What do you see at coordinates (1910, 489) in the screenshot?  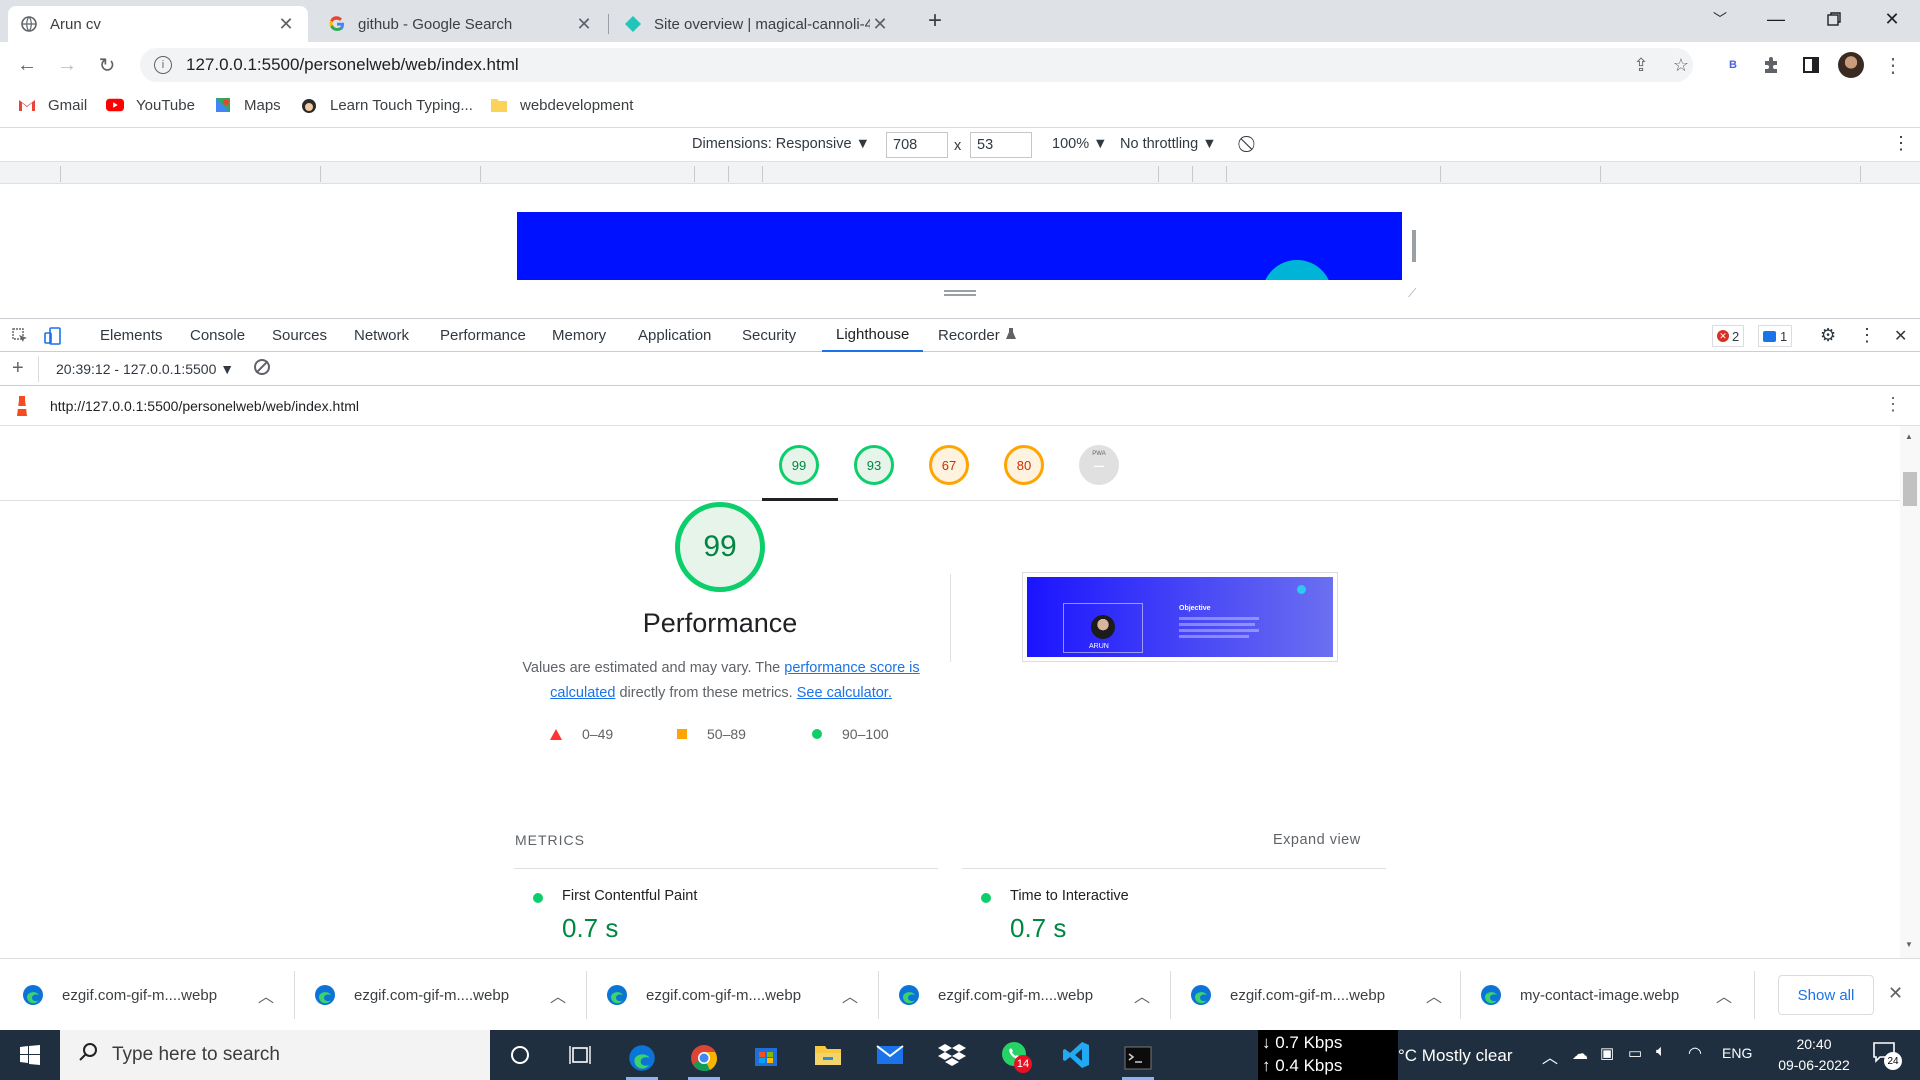 I see `scrollbar-thumb` at bounding box center [1910, 489].